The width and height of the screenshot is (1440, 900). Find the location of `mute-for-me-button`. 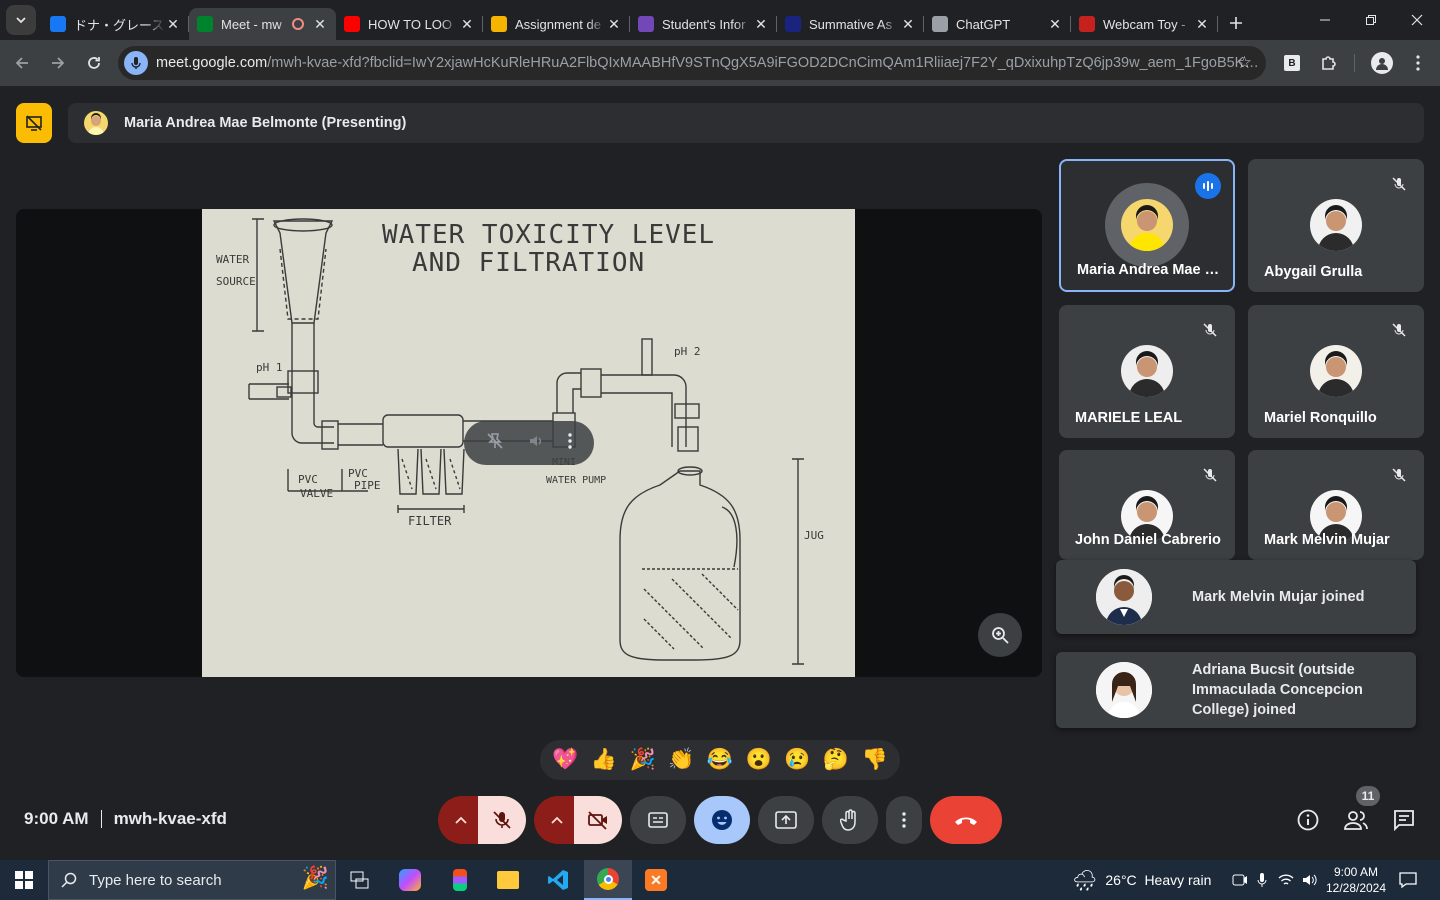

mute-for-me-button is located at coordinates (536, 443).